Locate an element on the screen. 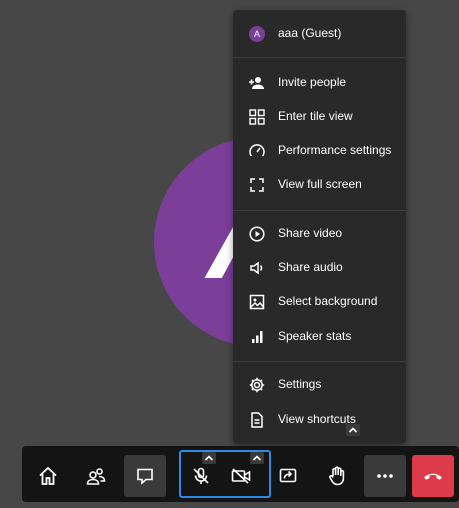  share-screen-button is located at coordinates (288, 476).